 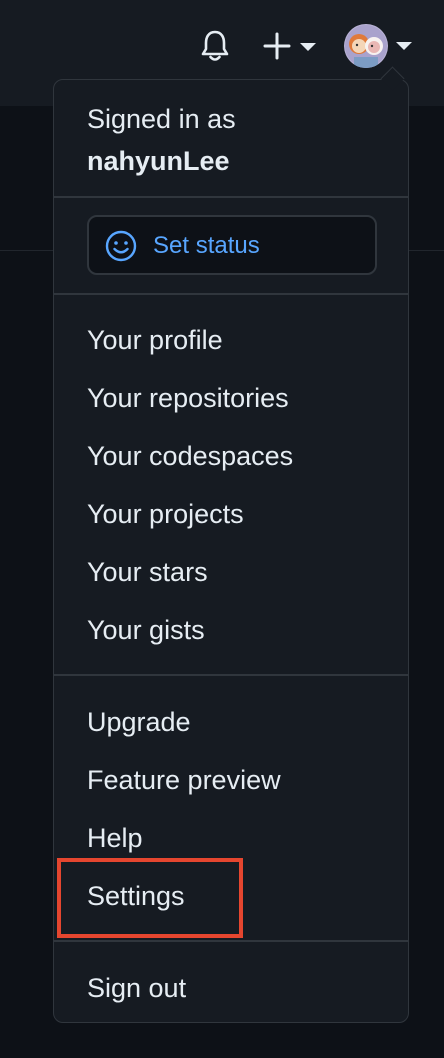 I want to click on menu-item-your-codespaces: Your codespaces, so click(x=190, y=456).